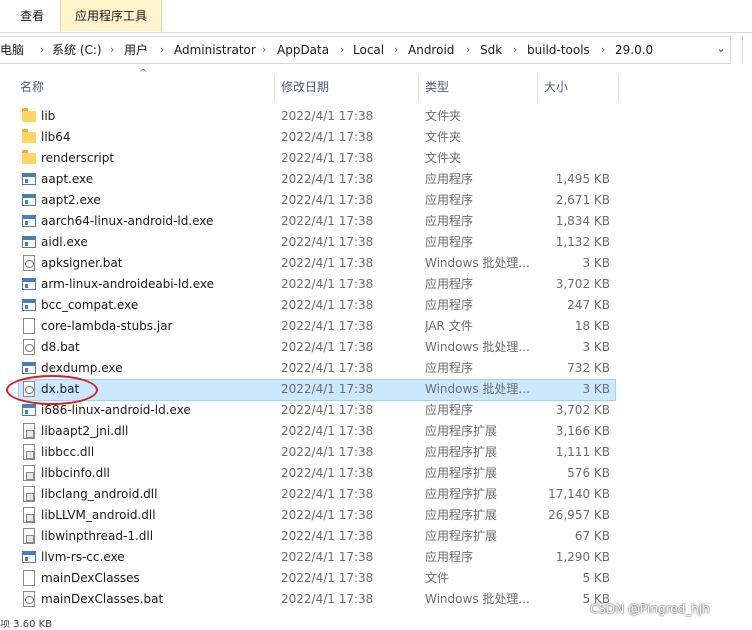 Image resolution: width=752 pixels, height=630 pixels. Describe the element at coordinates (431, 50) in the screenshot. I see `breadcrumb-item: Android` at that location.